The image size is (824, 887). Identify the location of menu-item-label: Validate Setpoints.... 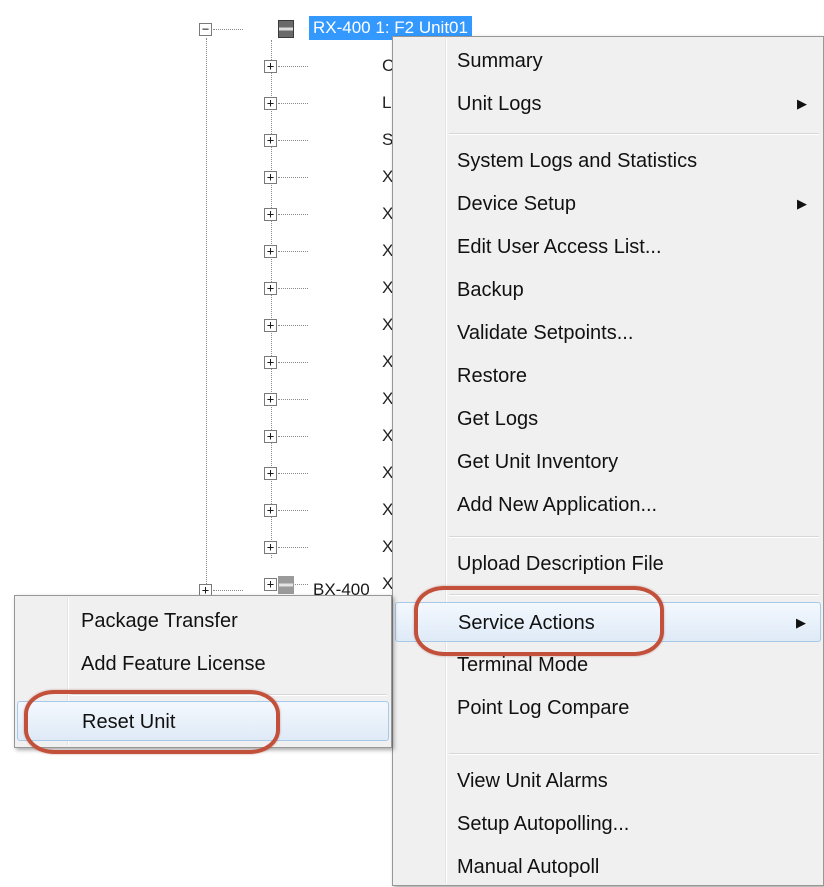
(545, 333).